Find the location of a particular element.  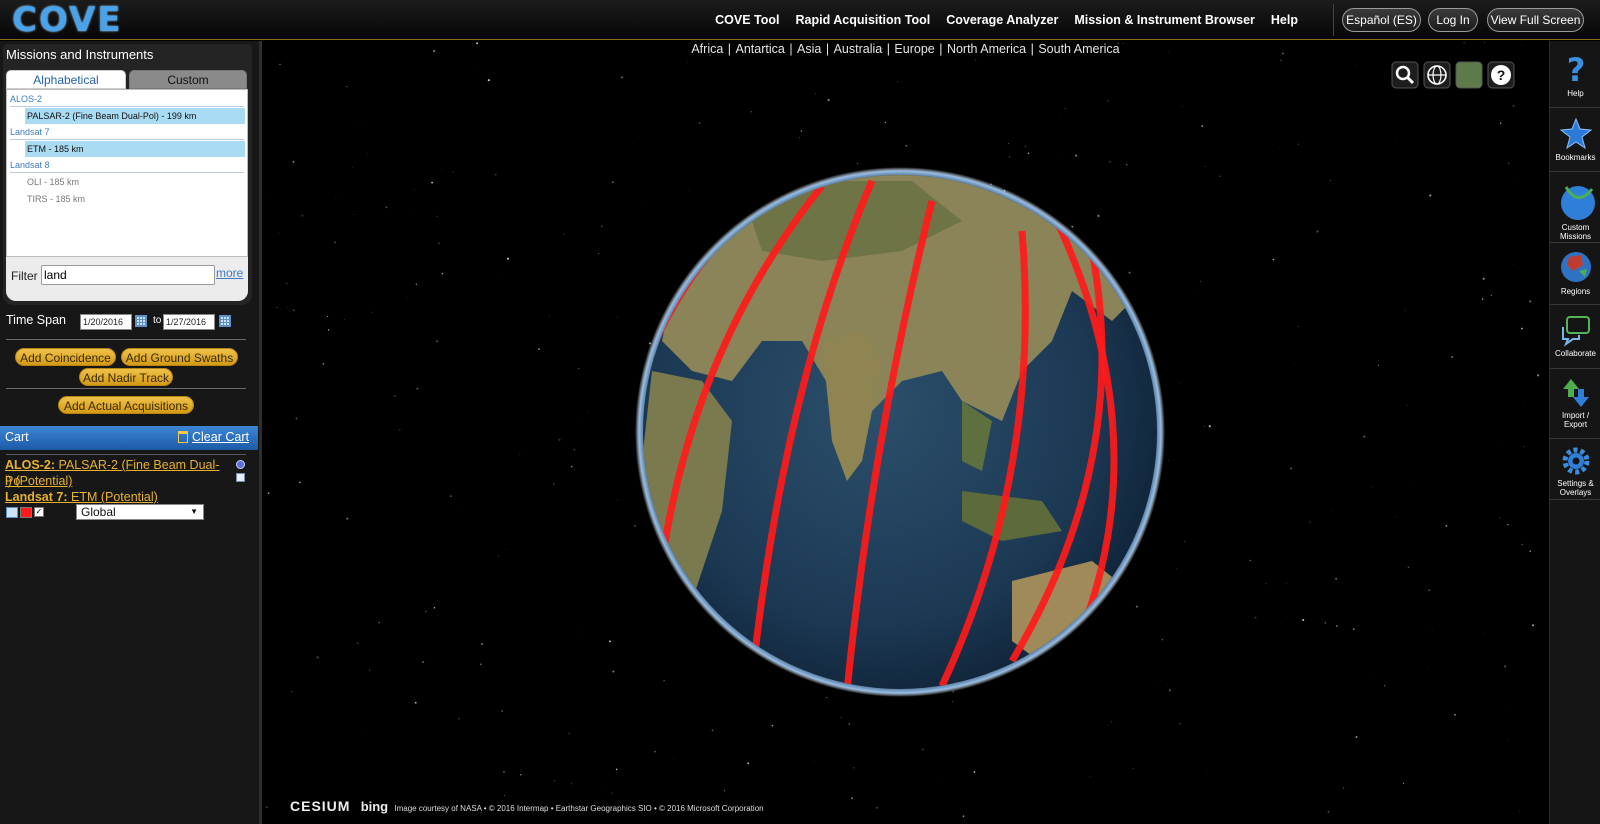

sidebar-item-label: Collaborate is located at coordinates (1575, 353).